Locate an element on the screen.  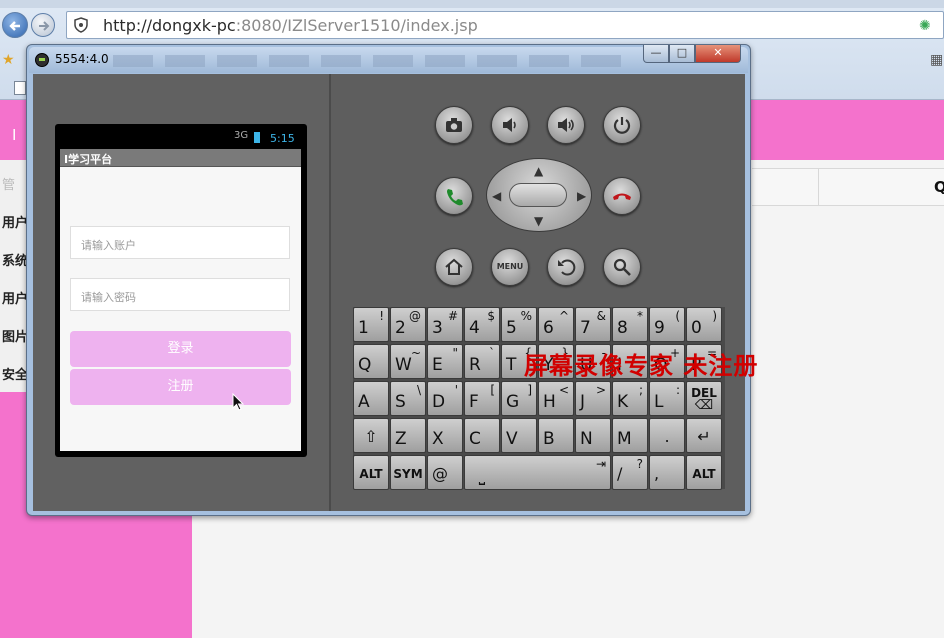
maximize-button: □ is located at coordinates (682, 54).